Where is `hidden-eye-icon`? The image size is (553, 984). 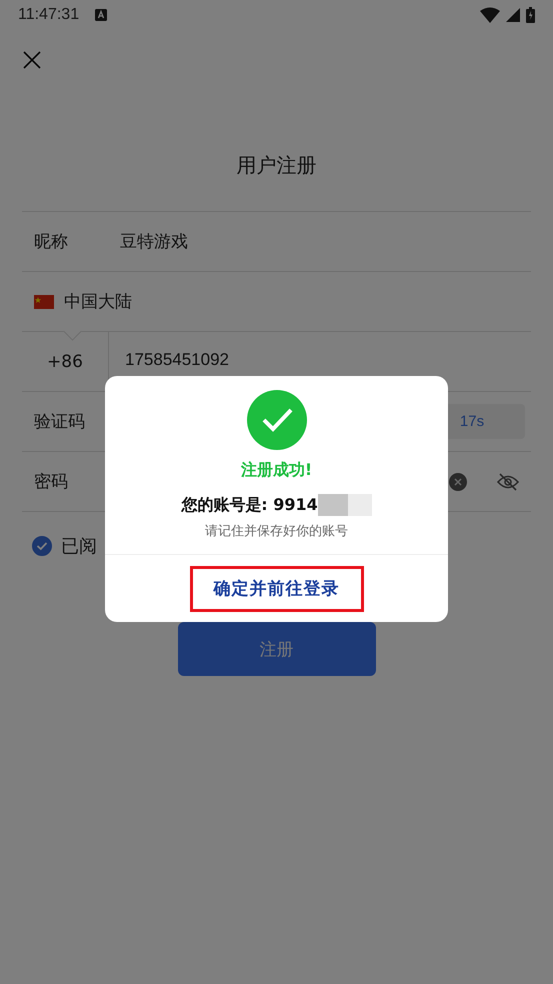
hidden-eye-icon is located at coordinates (508, 481).